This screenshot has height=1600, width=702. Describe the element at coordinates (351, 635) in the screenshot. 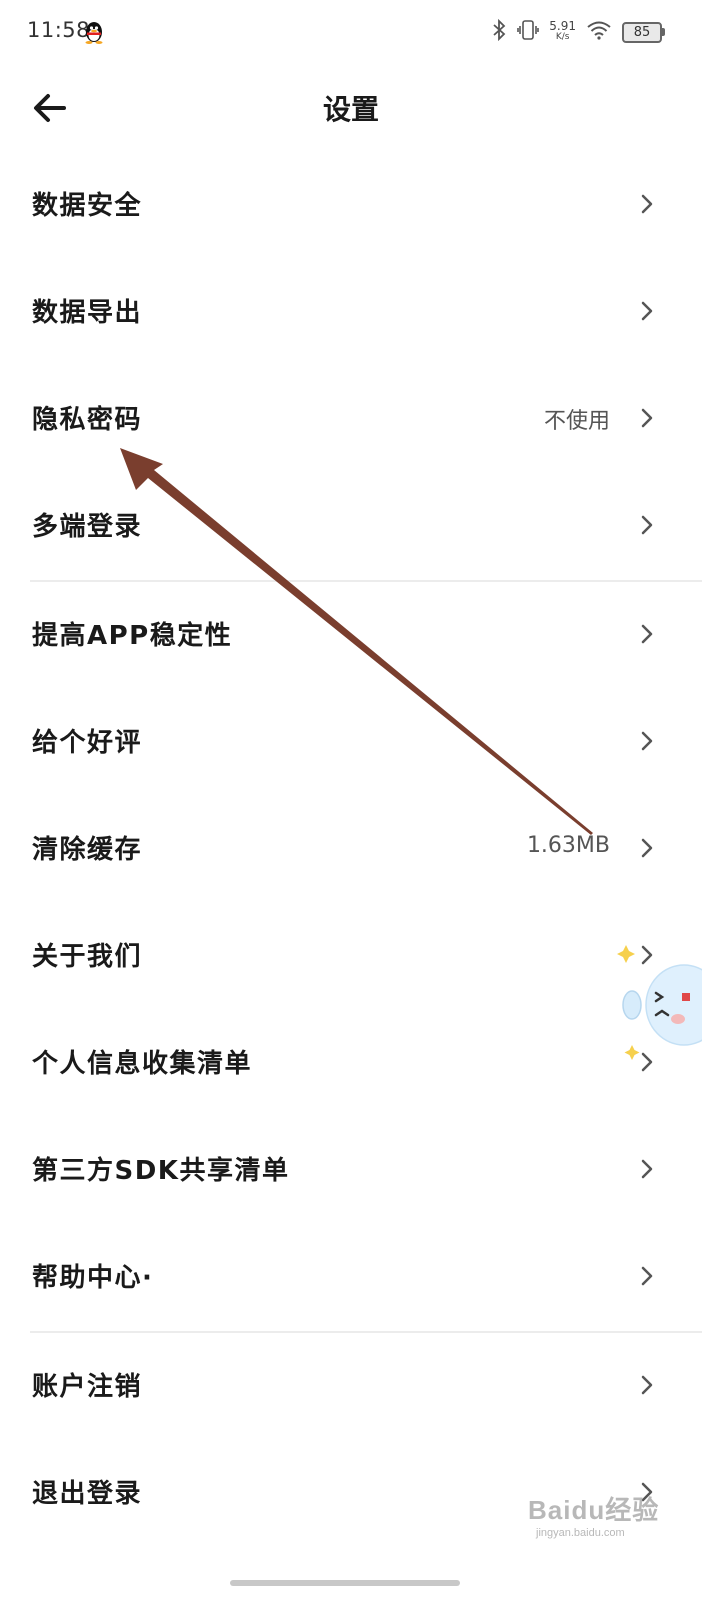

I see `setting-row-app-stability: 提高APP稳定性` at that location.